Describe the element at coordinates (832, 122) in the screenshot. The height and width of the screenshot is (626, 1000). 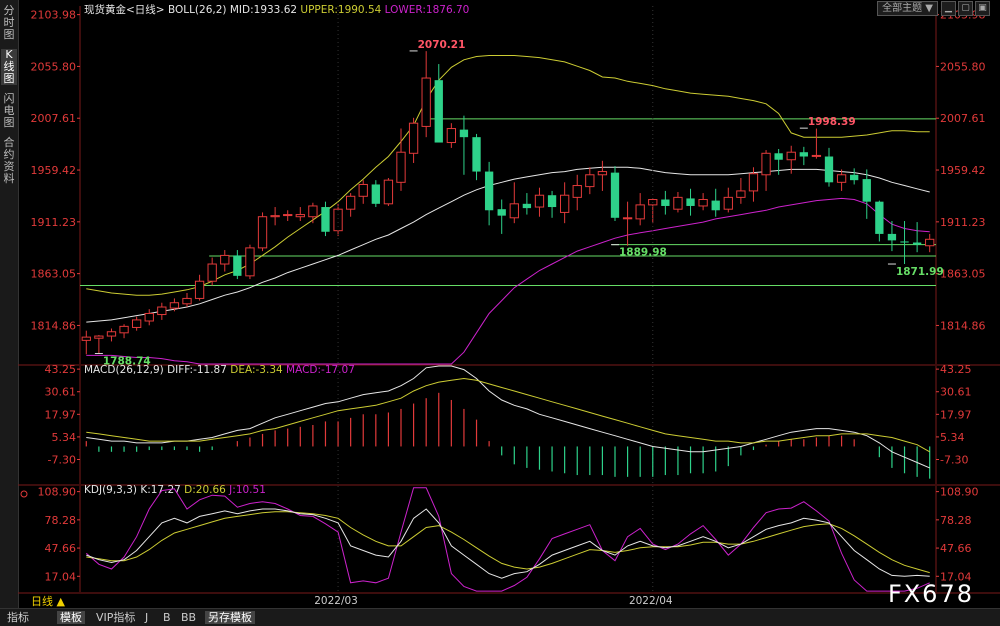
I see `price-annotation: 1998.39` at that location.